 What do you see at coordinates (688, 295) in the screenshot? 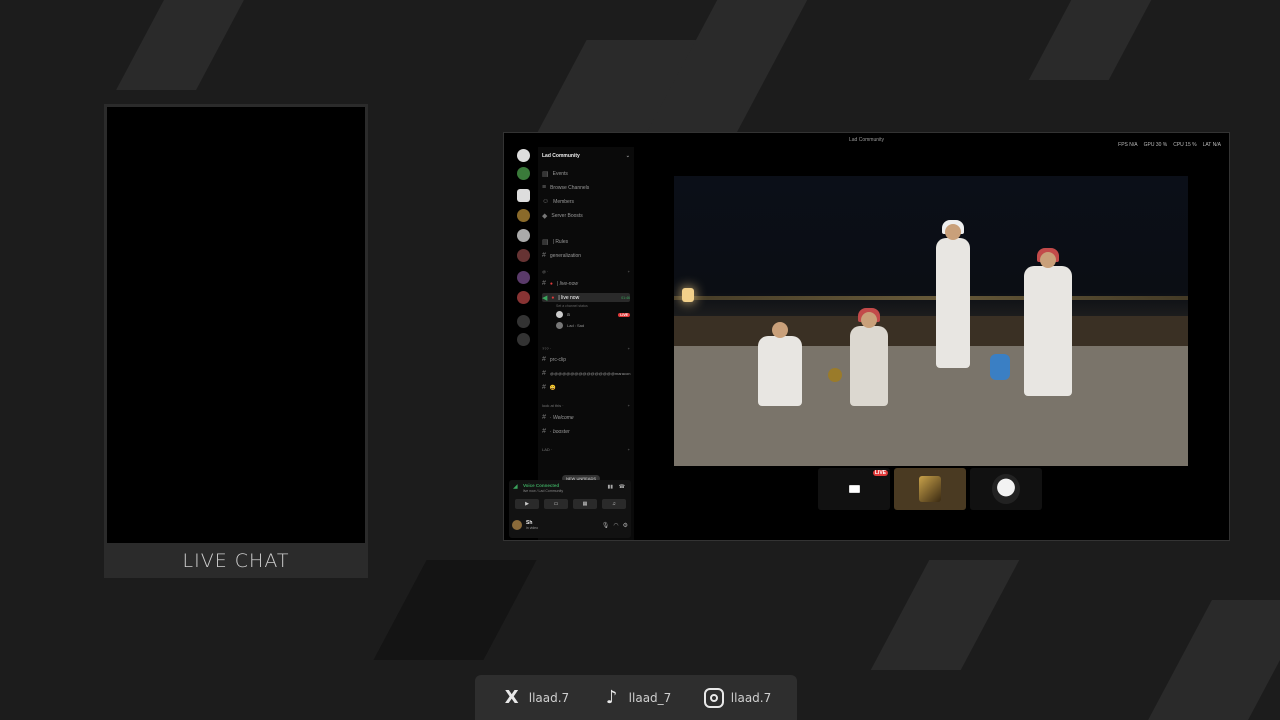
I see `lantern` at bounding box center [688, 295].